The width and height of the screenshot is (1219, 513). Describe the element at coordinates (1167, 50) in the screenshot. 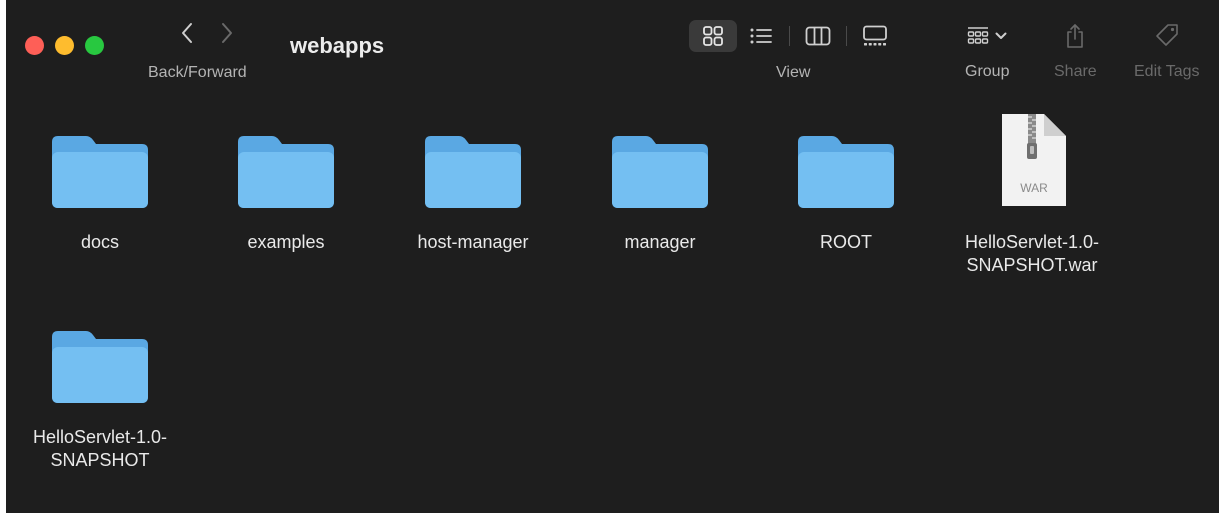

I see `edit-tags-button: Edit Tags` at that location.